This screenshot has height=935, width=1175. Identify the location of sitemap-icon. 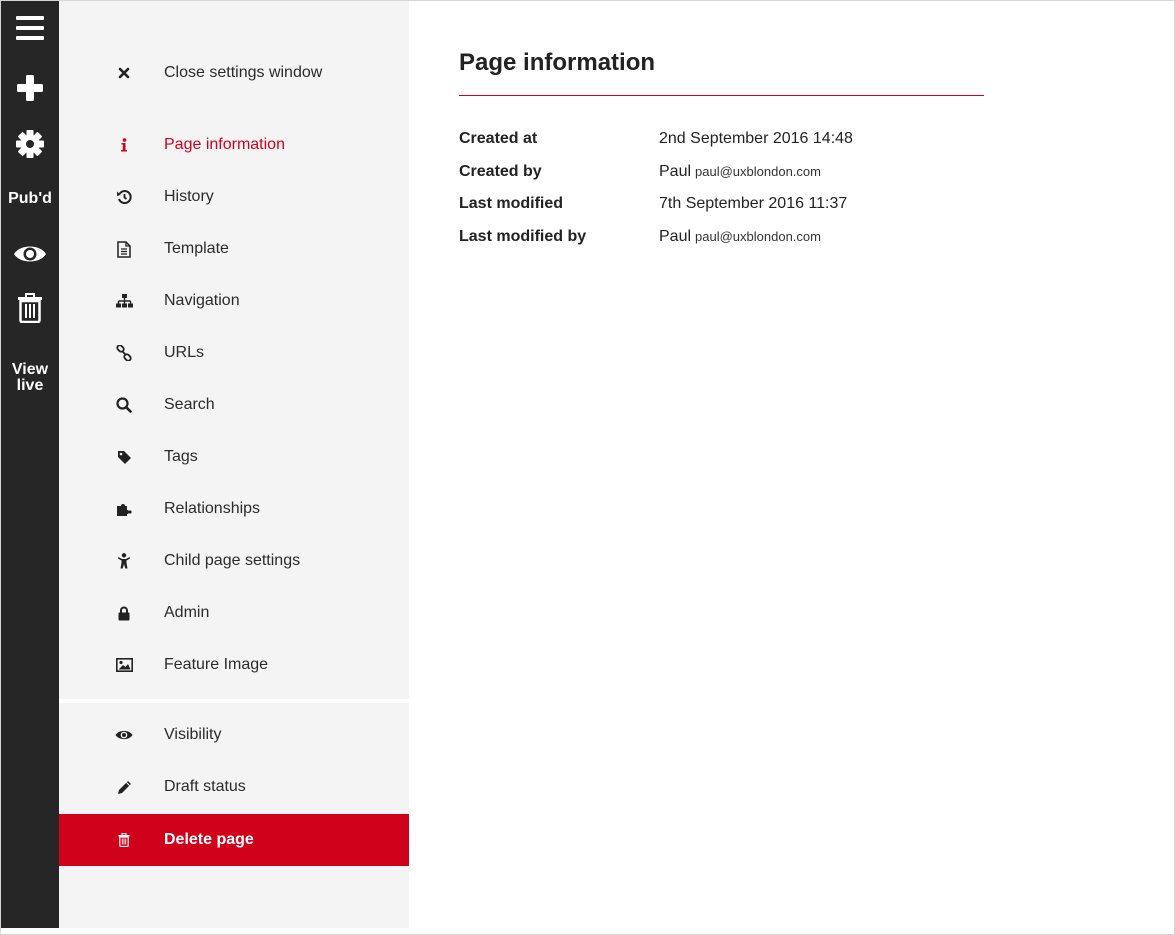
(124, 301).